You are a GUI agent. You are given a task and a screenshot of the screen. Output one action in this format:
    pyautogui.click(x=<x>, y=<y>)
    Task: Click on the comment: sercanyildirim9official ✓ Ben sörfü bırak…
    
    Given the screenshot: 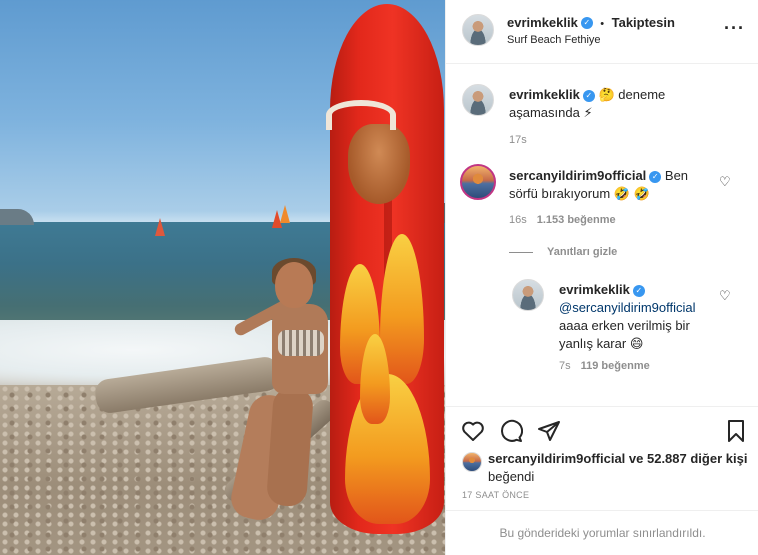 What is the action you would take?
    pyautogui.click(x=609, y=185)
    